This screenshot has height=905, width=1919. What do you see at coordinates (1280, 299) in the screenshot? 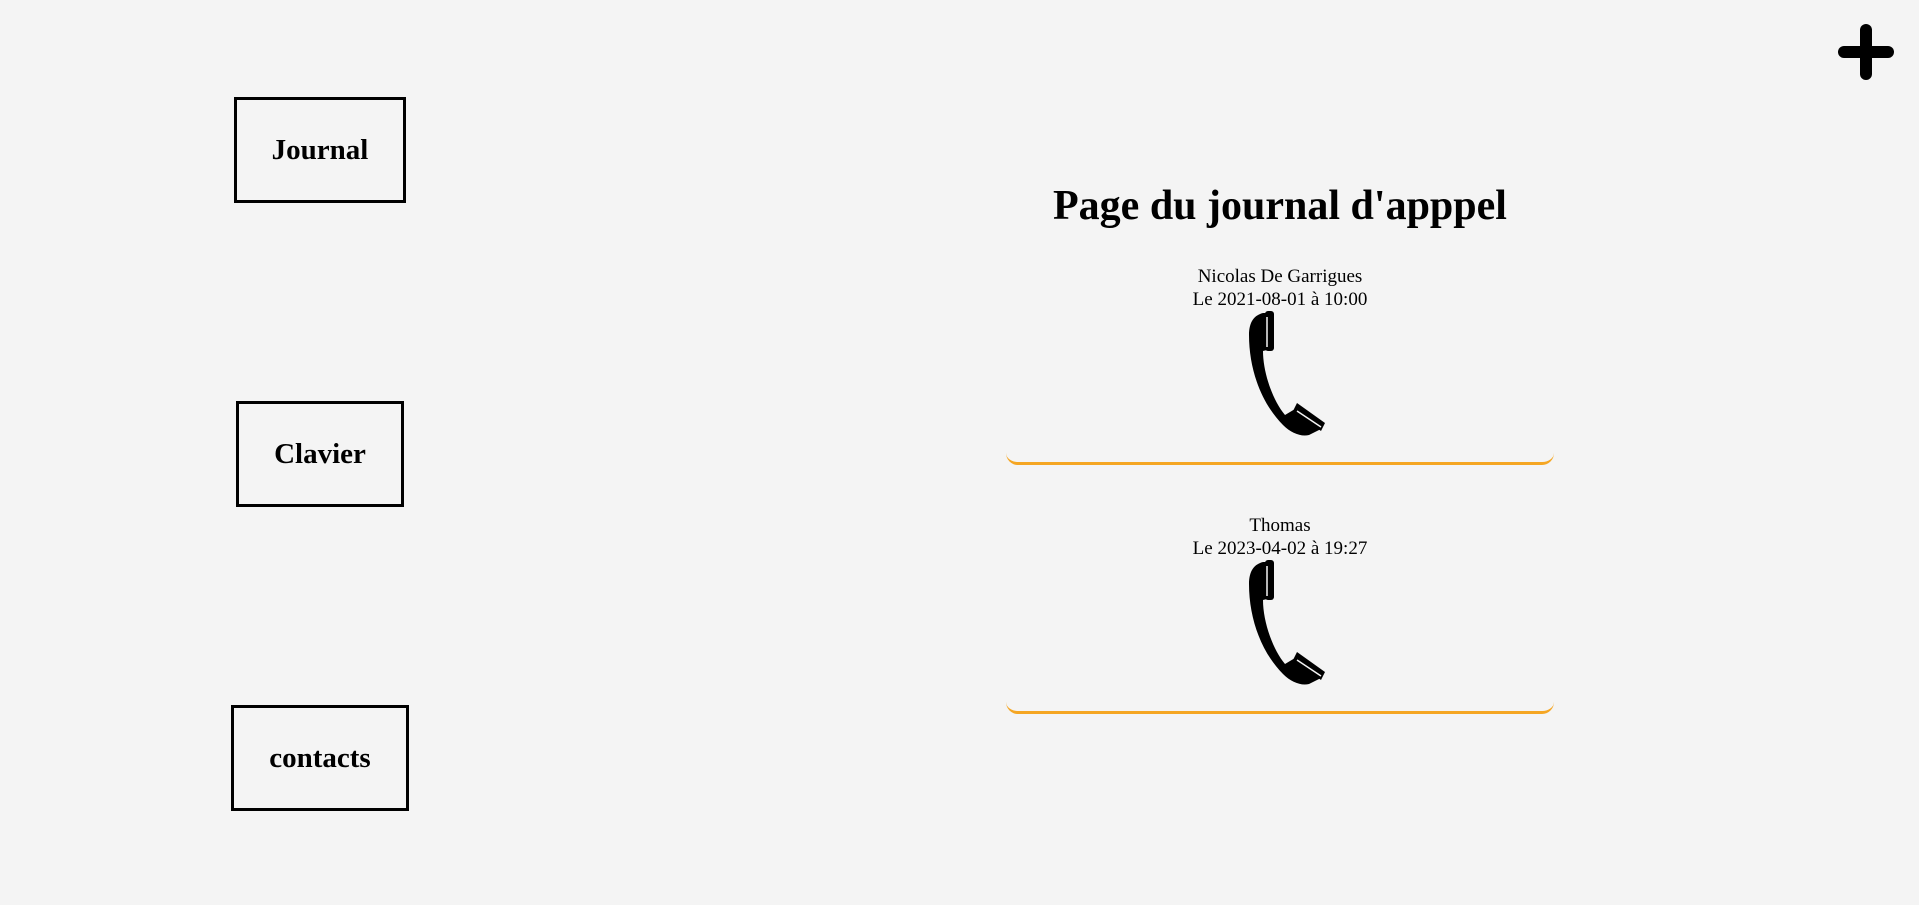
I see `call-date: Le 2021-08-01 à 10:00` at bounding box center [1280, 299].